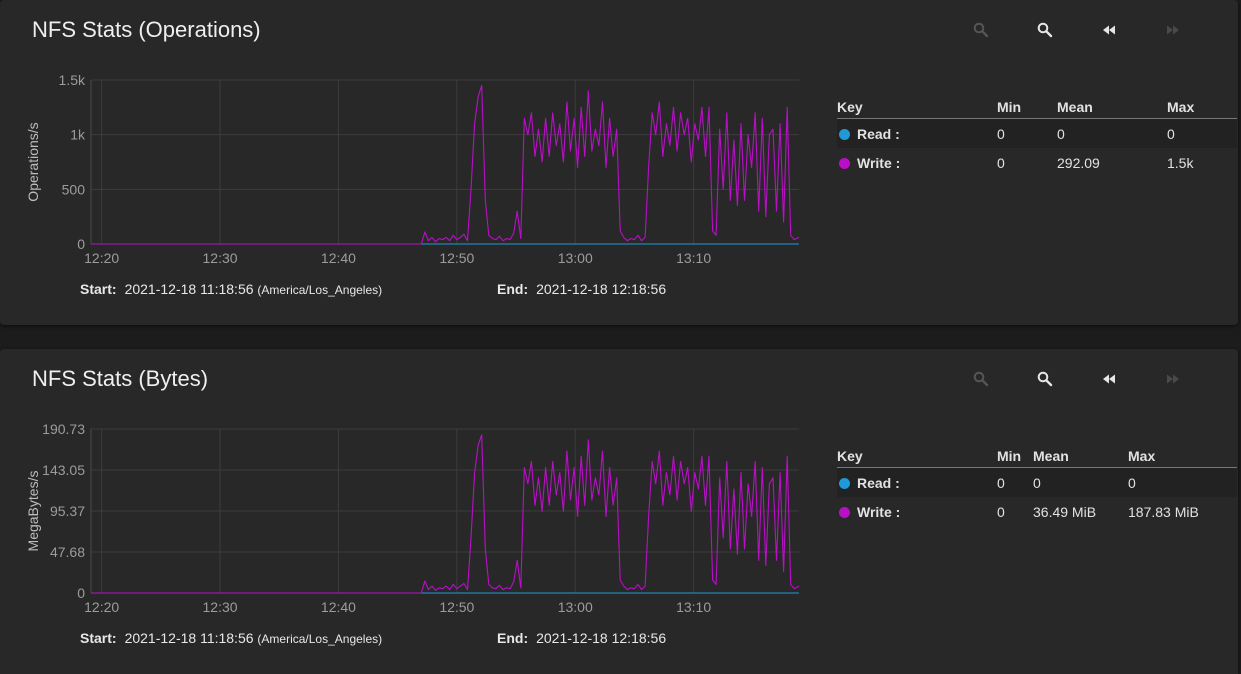  I want to click on legend-max: 1.5k, so click(1180, 162).